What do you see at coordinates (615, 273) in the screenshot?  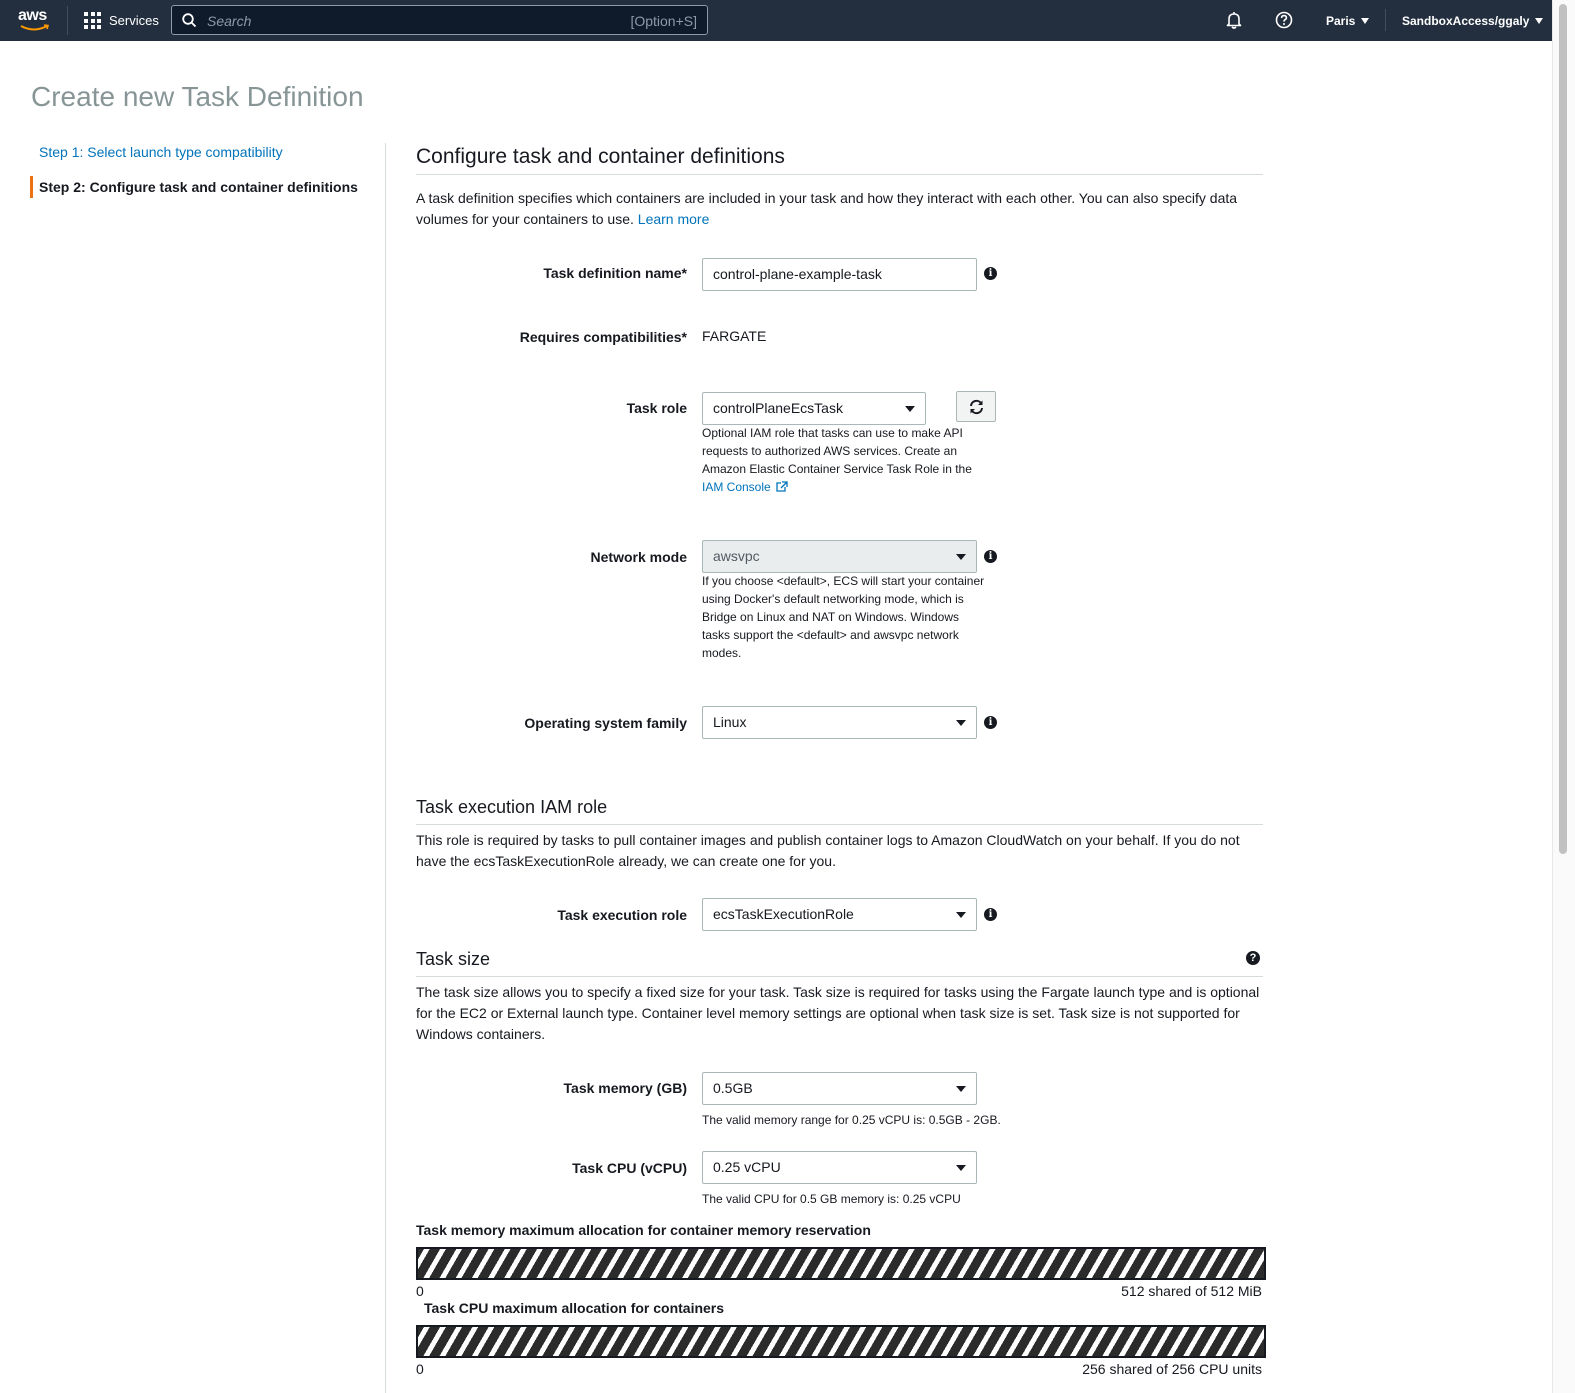 I see `task-definition-name-label: Task definition name*` at bounding box center [615, 273].